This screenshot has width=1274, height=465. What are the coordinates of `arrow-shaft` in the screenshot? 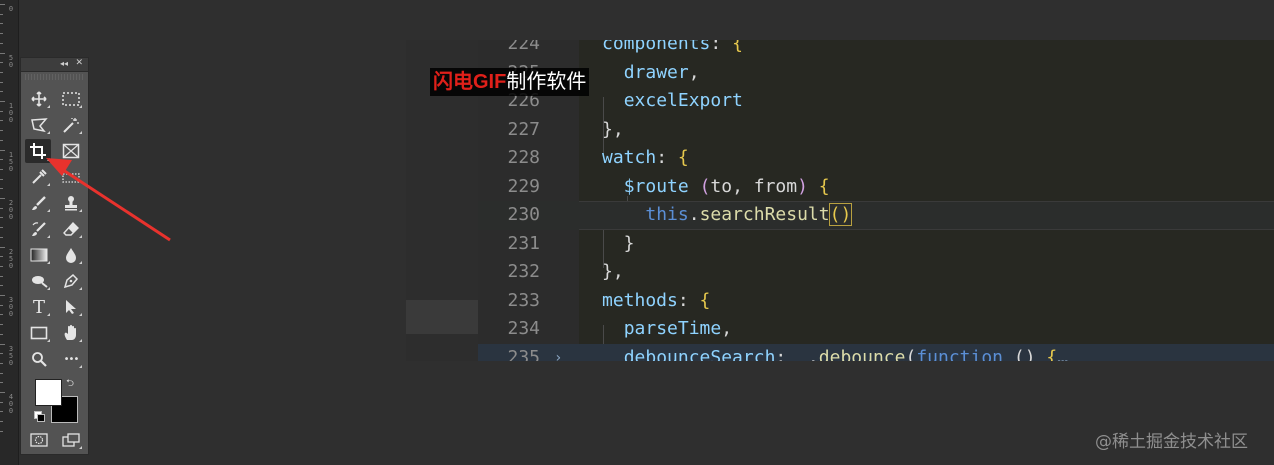 It's located at (115, 204).